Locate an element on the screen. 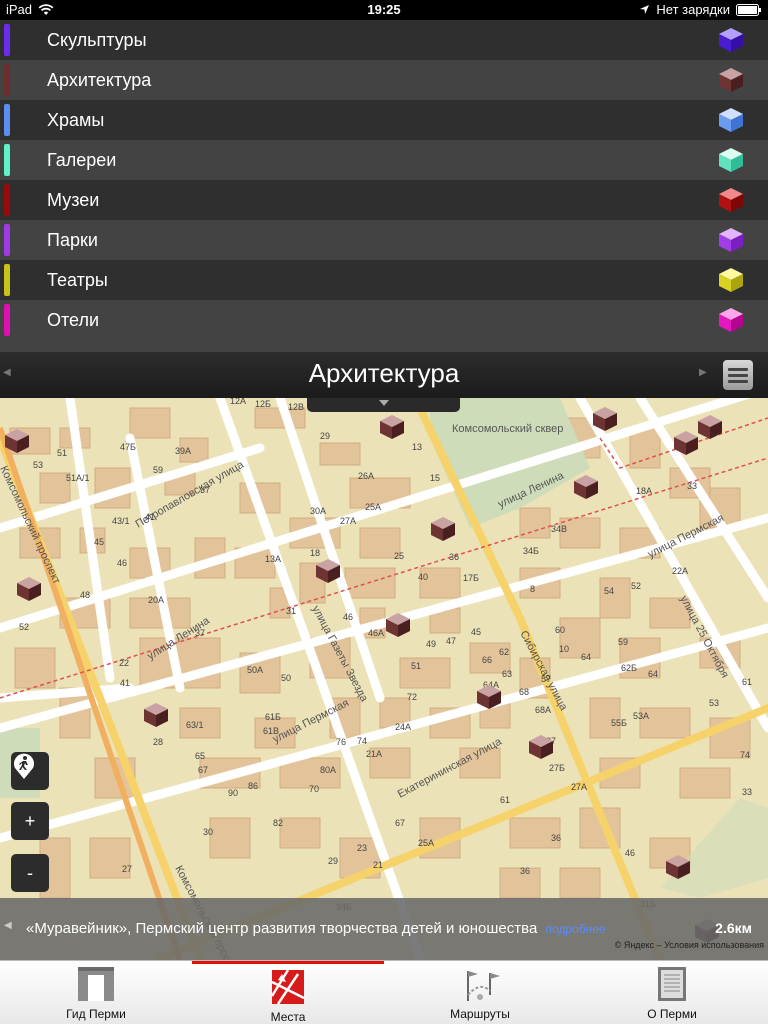 The height and width of the screenshot is (1024, 768). category-parks: Парки is located at coordinates (384, 240).